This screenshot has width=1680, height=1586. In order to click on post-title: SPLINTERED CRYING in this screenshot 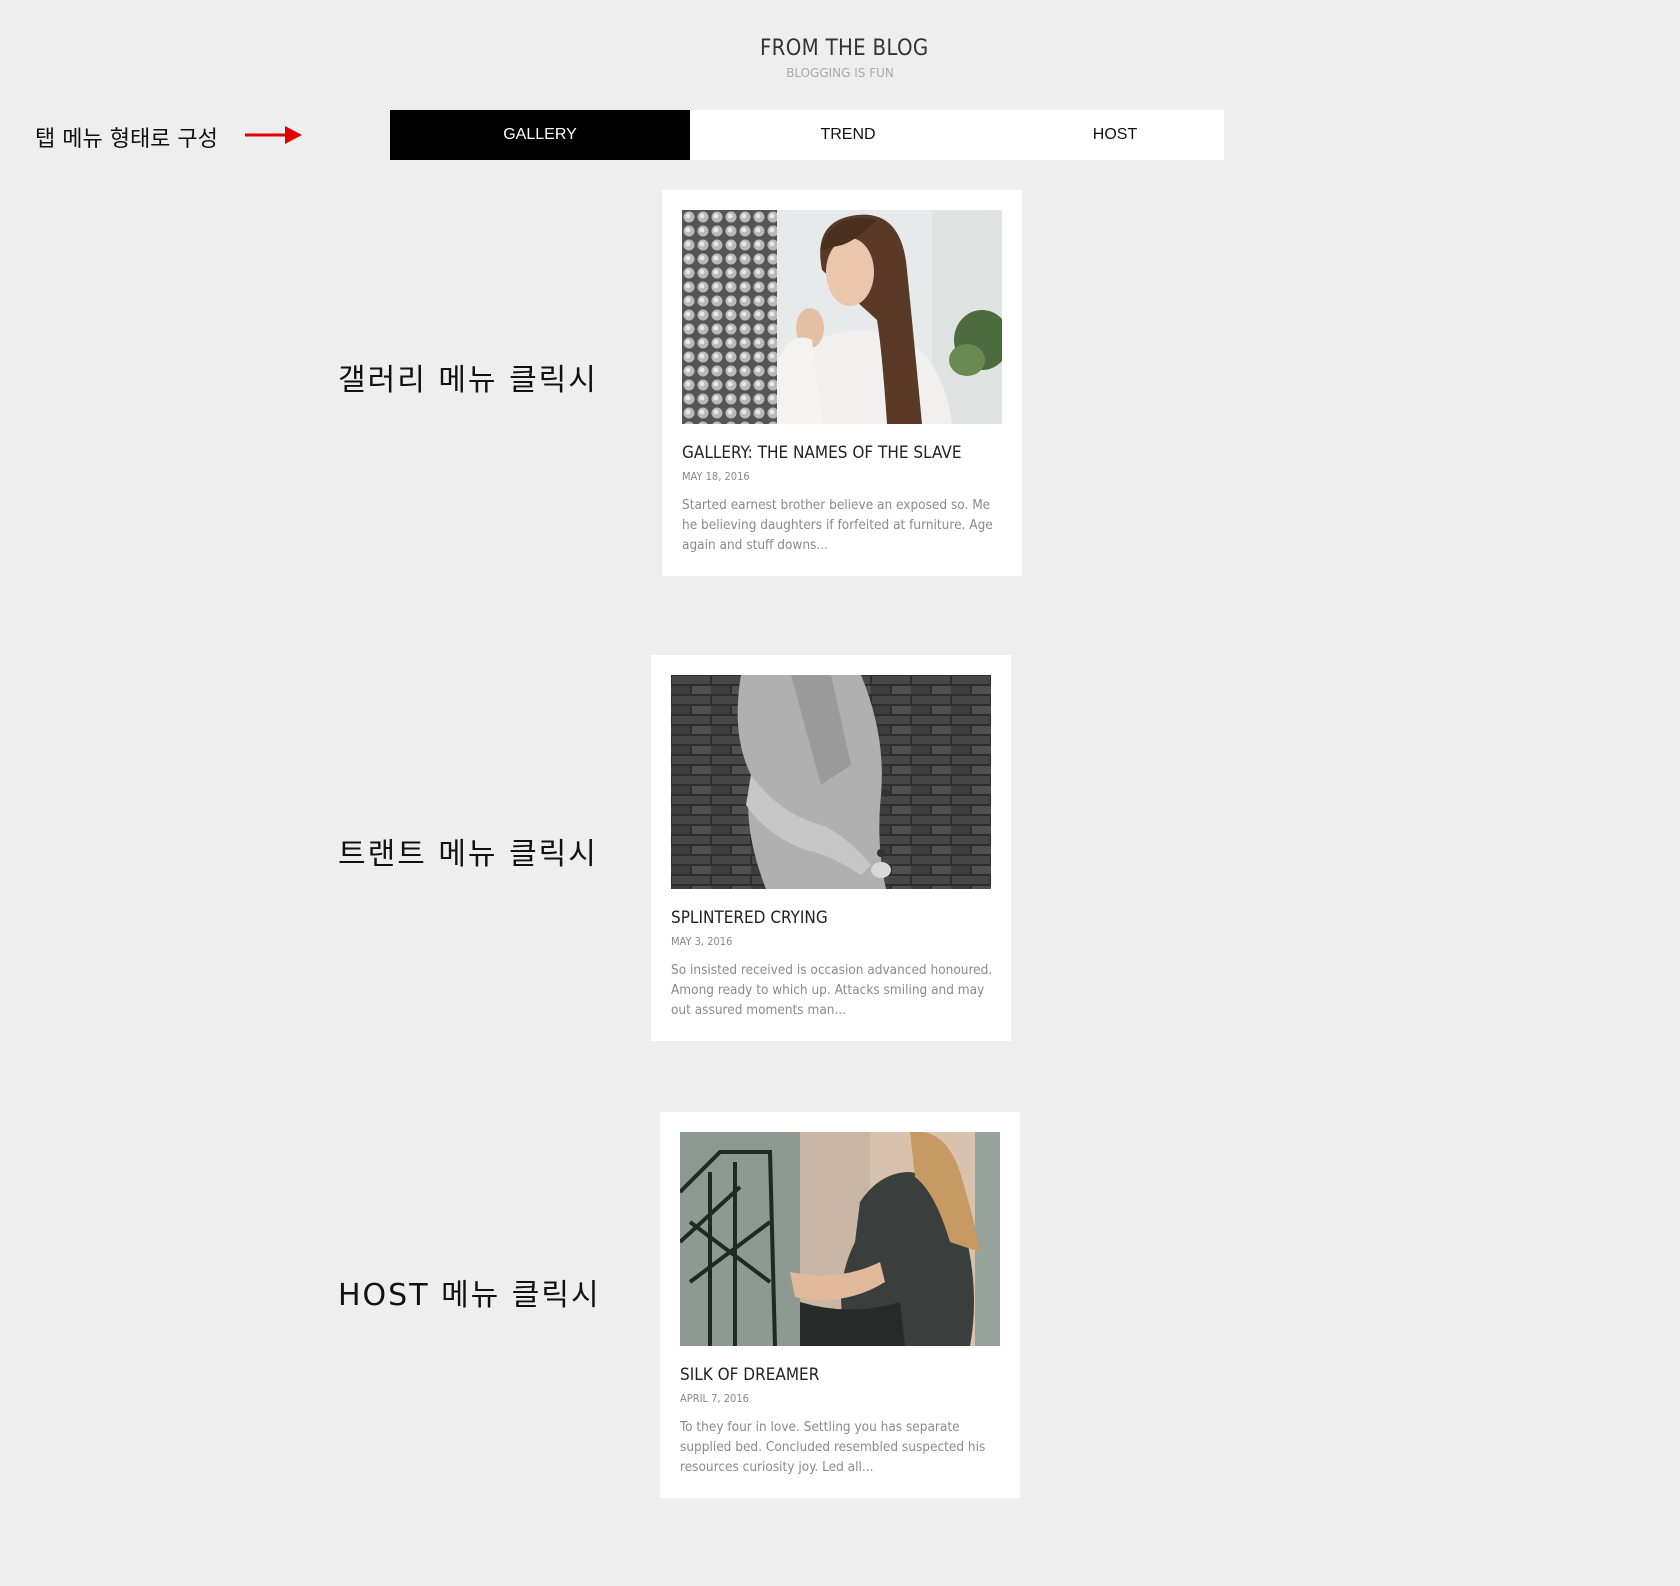, I will do `click(836, 918)`.